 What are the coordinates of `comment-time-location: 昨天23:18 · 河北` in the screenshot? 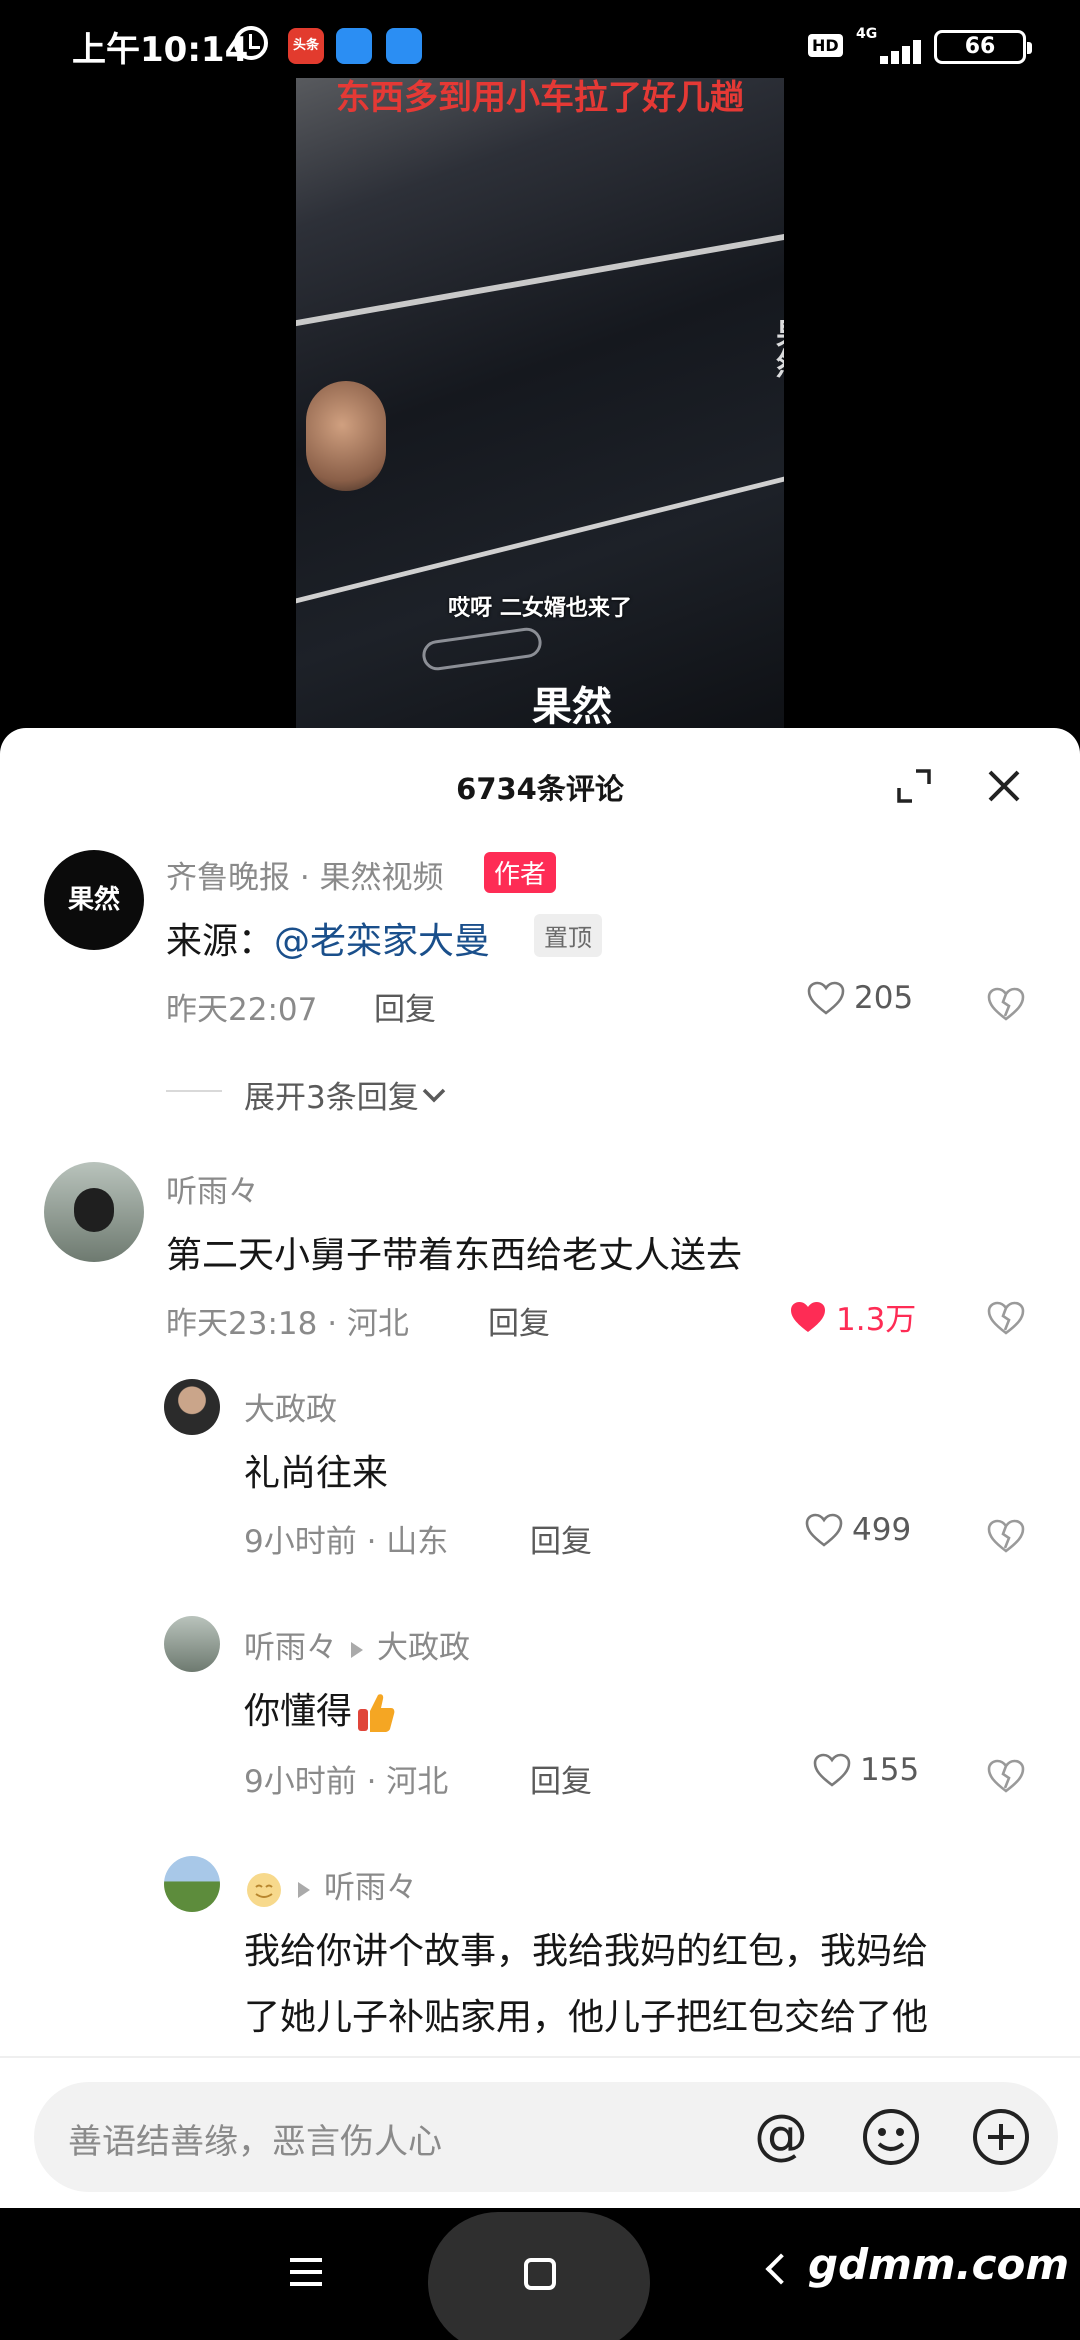 It's located at (287, 1324).